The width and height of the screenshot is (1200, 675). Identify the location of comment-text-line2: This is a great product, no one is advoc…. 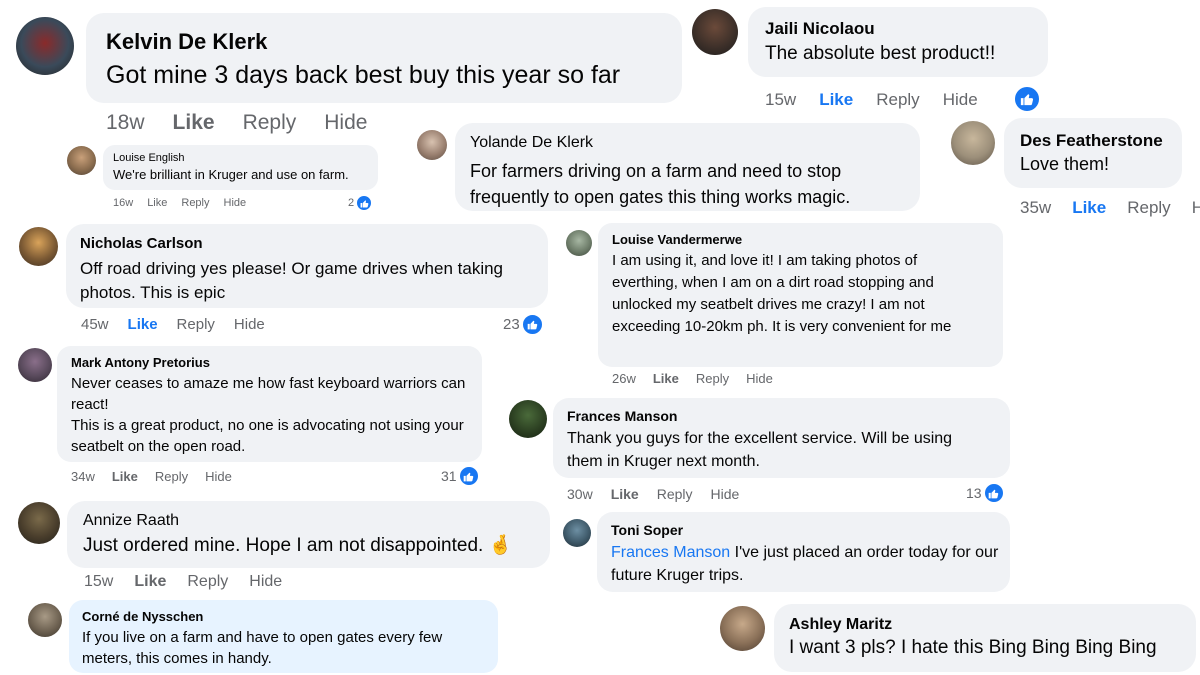
(267, 436).